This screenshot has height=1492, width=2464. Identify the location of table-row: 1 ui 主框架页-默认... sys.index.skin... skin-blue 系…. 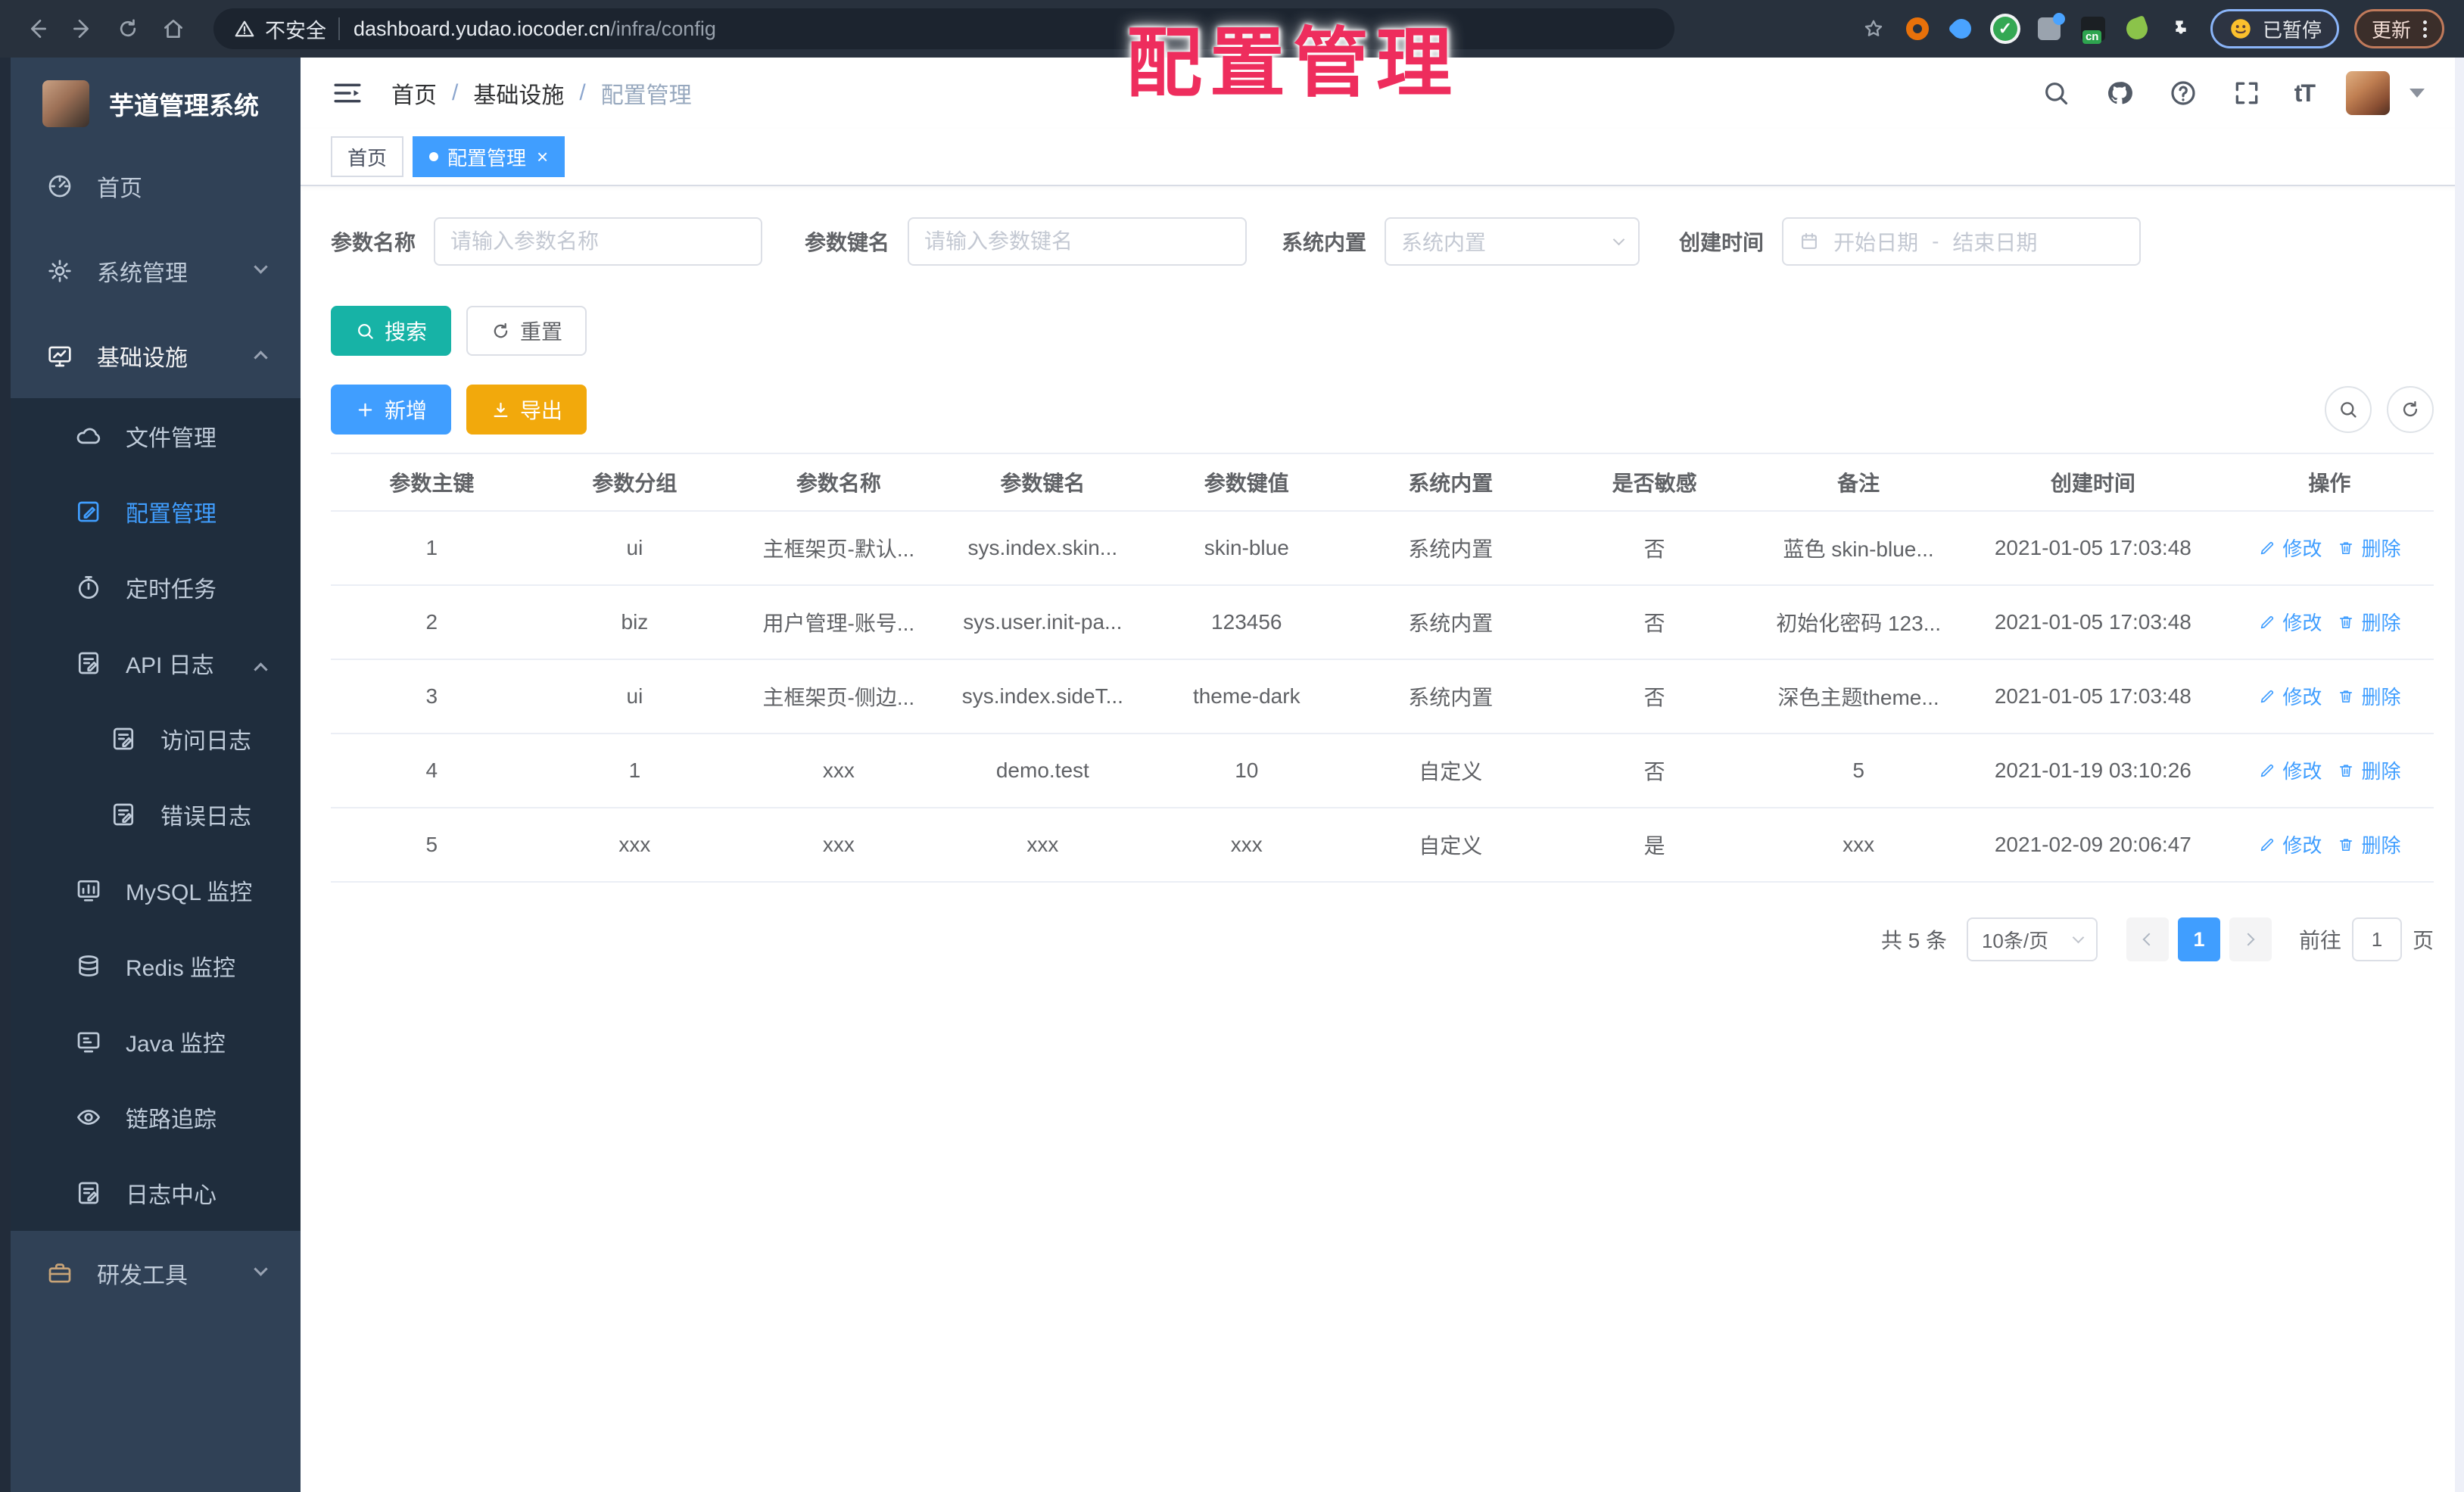
(1382, 548).